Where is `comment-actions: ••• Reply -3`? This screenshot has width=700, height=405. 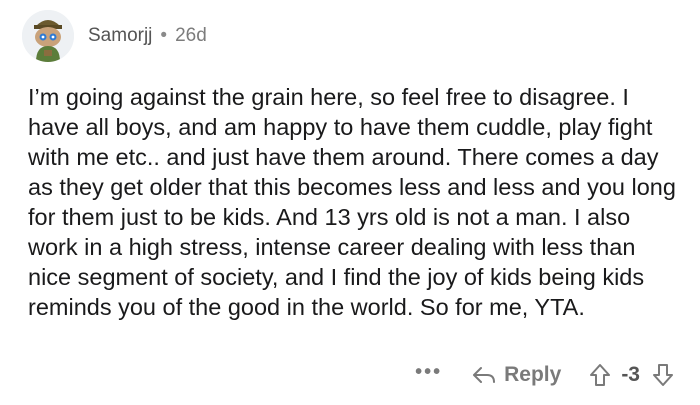
comment-actions: ••• Reply -3 is located at coordinates (544, 375).